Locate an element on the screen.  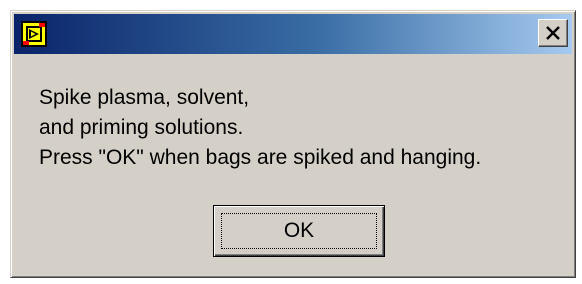
title-bar is located at coordinates (293, 34).